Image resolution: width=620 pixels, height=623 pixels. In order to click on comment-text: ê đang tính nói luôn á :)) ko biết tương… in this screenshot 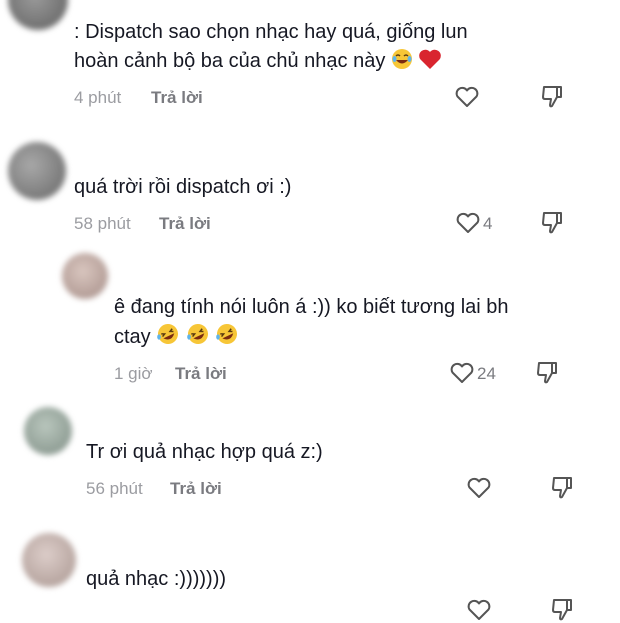, I will do `click(311, 307)`.